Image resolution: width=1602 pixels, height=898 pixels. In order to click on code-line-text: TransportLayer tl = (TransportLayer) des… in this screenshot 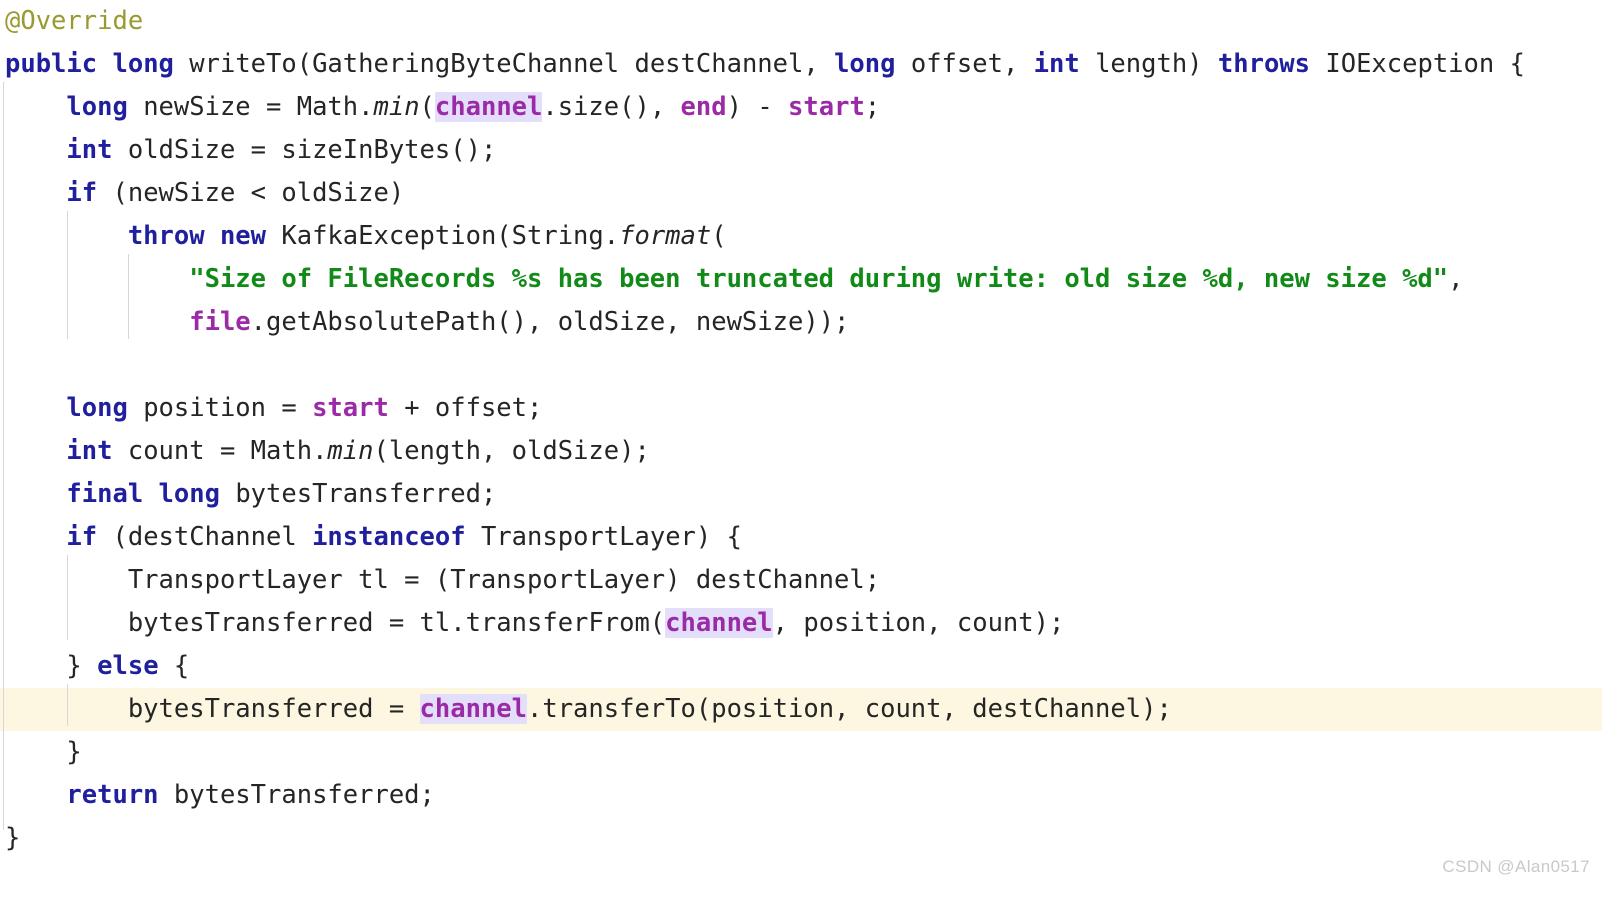, I will do `click(440, 580)`.